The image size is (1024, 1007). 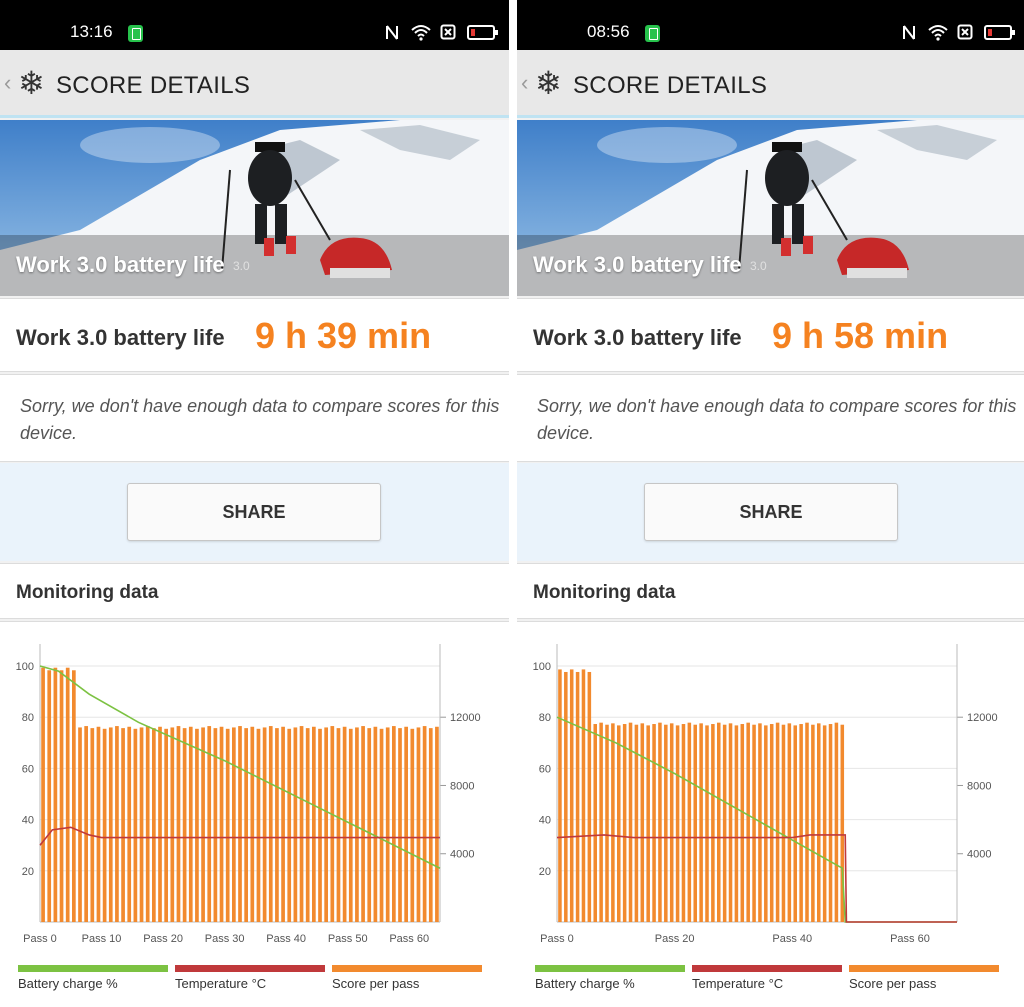 What do you see at coordinates (758, 266) in the screenshot?
I see `banner-version: 3.0` at bounding box center [758, 266].